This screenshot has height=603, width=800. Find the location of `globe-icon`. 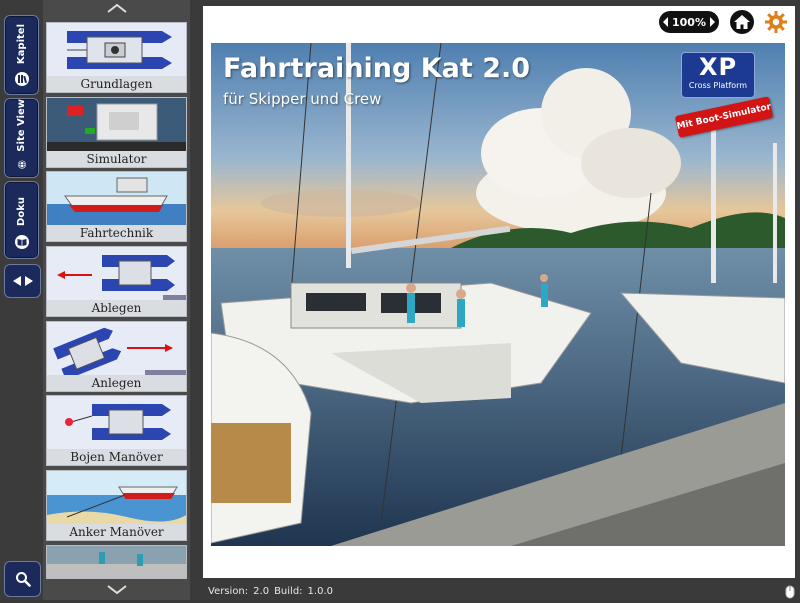

globe-icon is located at coordinates (21, 164).